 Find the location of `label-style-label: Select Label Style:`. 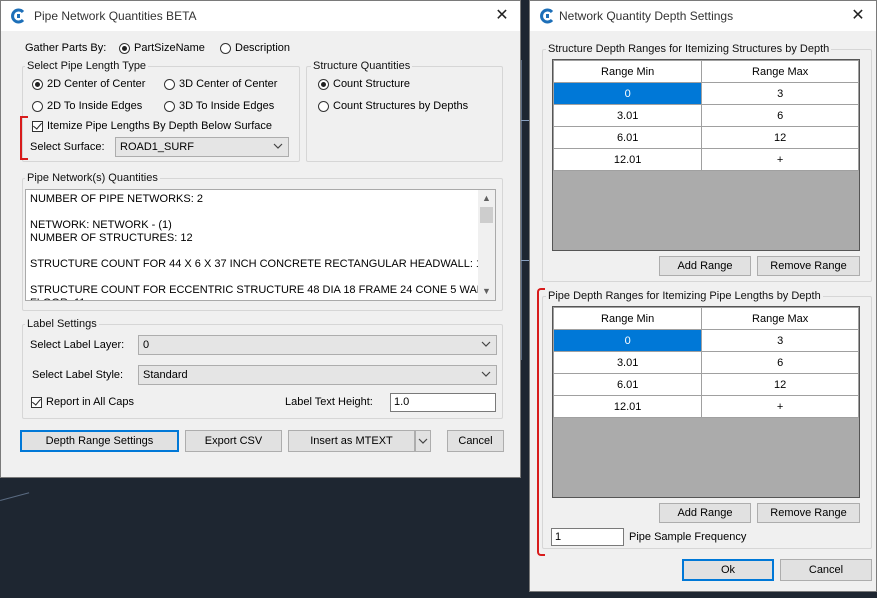

label-style-label: Select Label Style: is located at coordinates (78, 375).